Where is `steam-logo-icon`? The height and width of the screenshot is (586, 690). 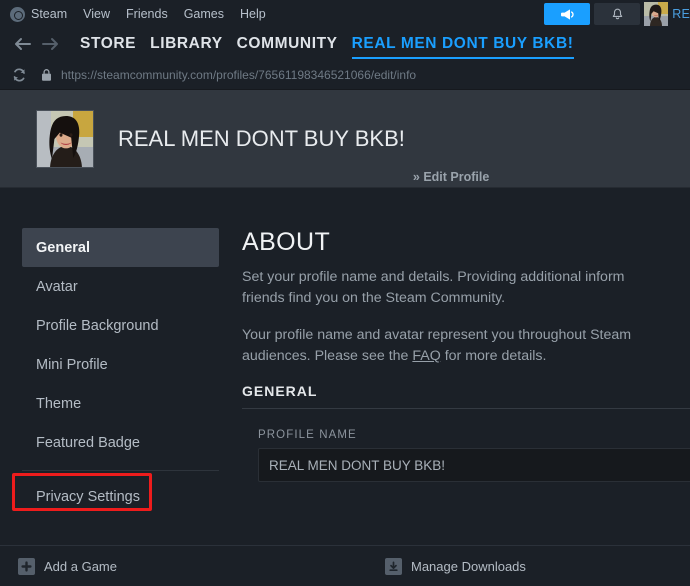
steam-logo-icon is located at coordinates (17, 14).